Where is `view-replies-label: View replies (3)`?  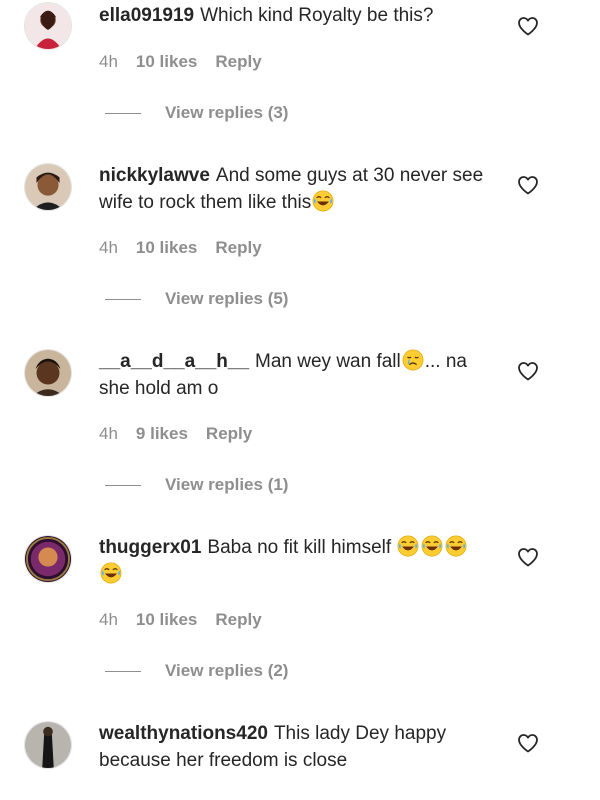
view-replies-label: View replies (3) is located at coordinates (227, 112).